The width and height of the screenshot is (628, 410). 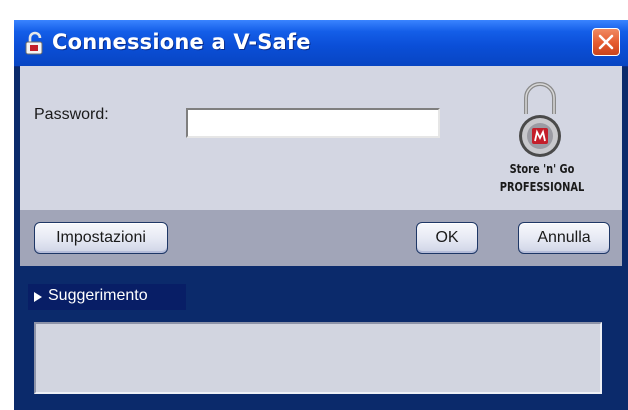 What do you see at coordinates (564, 238) in the screenshot?
I see `cancel-button: Annulla` at bounding box center [564, 238].